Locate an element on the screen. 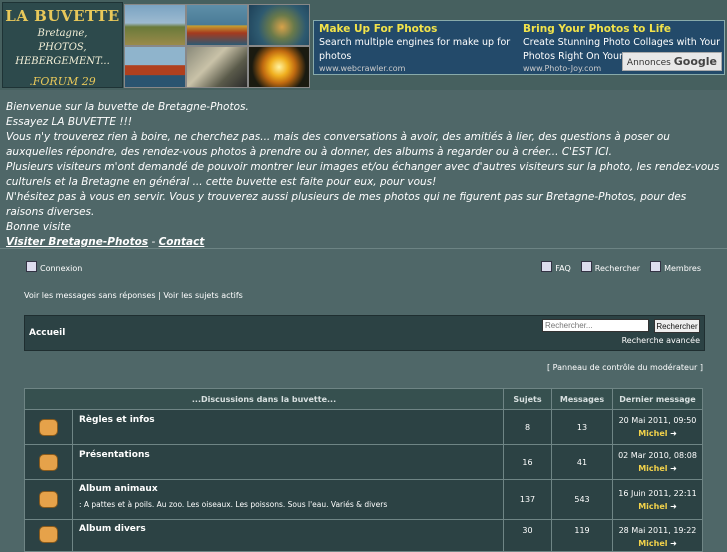 The height and width of the screenshot is (552, 727). forum-name-link: Règles et infos is located at coordinates (288, 420).